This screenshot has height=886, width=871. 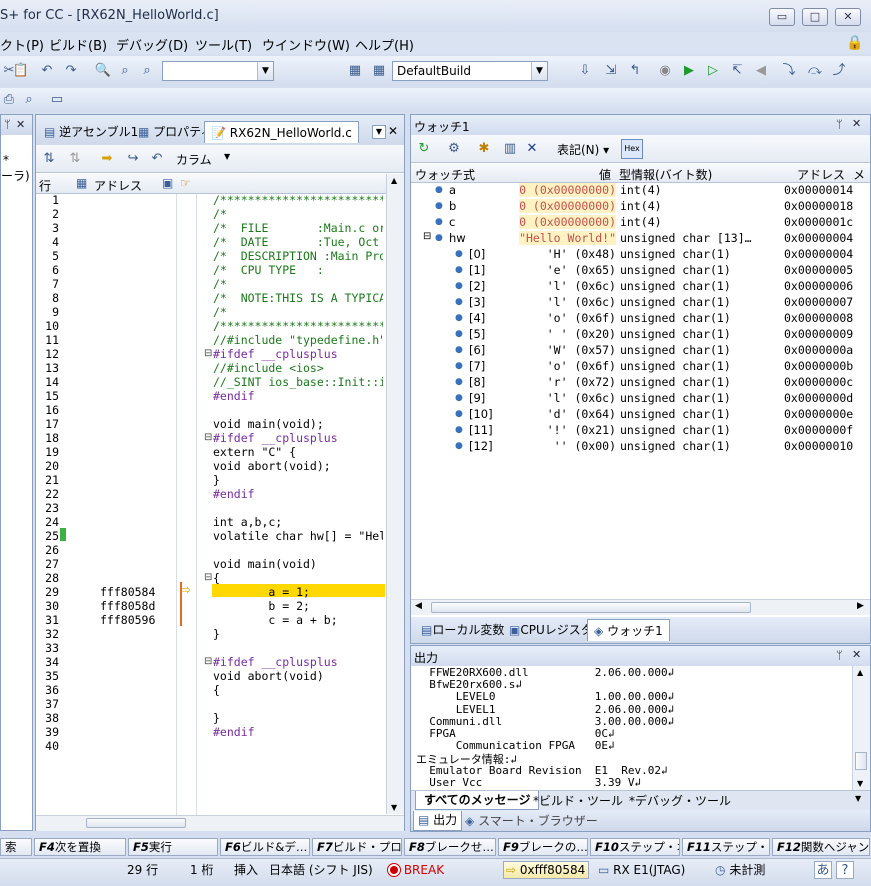 I want to click on sync-icon: ⇅, so click(x=49, y=159).